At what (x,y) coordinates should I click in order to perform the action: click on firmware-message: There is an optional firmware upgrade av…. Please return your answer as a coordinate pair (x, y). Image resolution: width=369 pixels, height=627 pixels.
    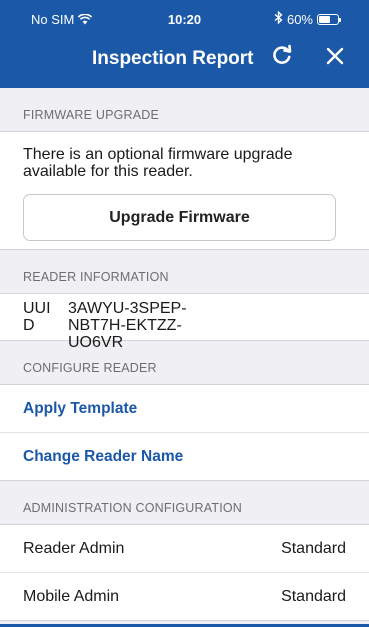
    Looking at the image, I should click on (158, 163).